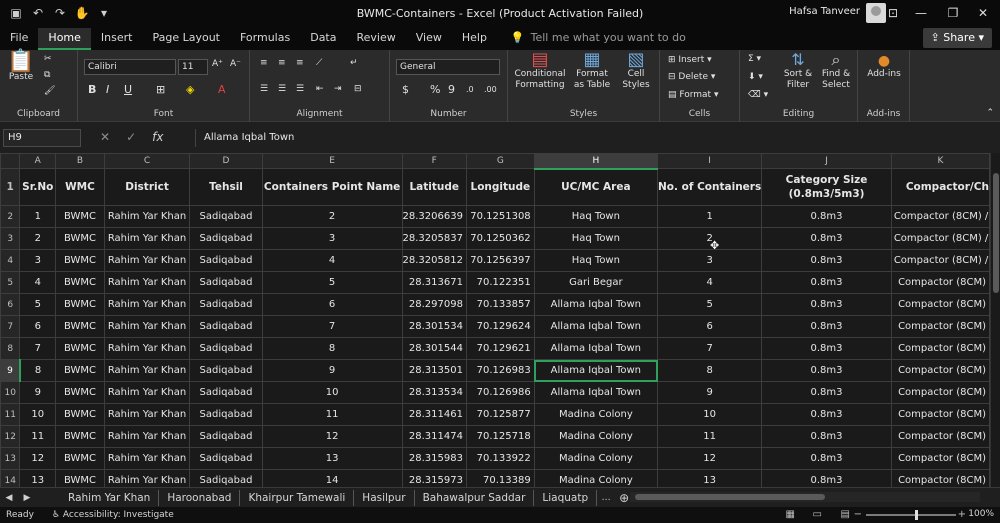 Image resolution: width=1000 pixels, height=523 pixels. Describe the element at coordinates (319, 63) in the screenshot. I see `orientation-icon: ⟋` at that location.